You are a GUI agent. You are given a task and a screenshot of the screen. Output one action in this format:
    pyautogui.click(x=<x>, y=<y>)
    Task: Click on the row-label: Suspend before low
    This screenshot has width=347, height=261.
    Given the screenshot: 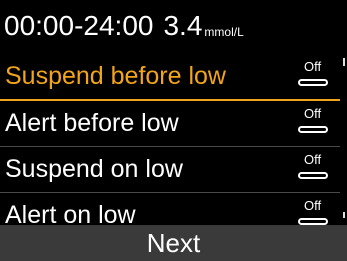 What is the action you would take?
    pyautogui.click(x=115, y=76)
    